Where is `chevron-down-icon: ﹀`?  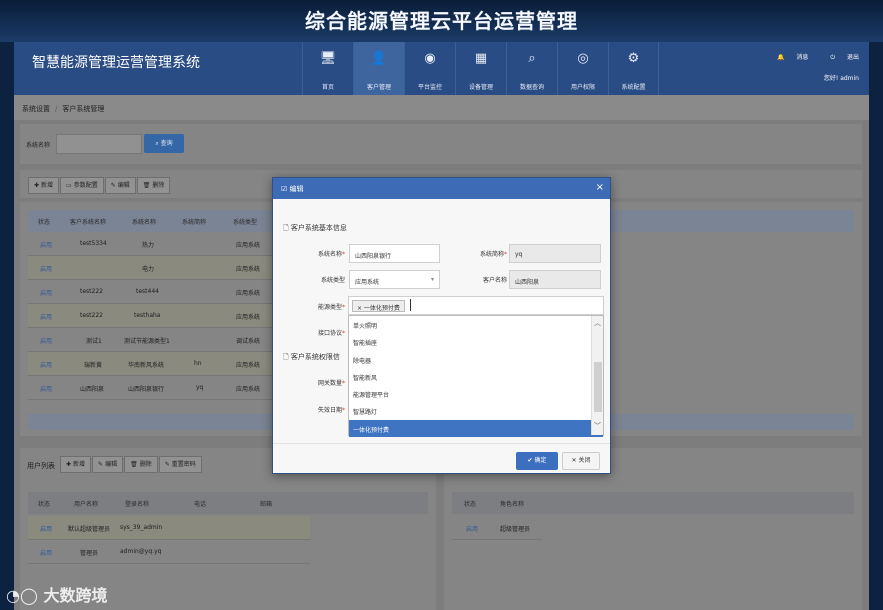
chevron-down-icon: ﹀ is located at coordinates (597, 426).